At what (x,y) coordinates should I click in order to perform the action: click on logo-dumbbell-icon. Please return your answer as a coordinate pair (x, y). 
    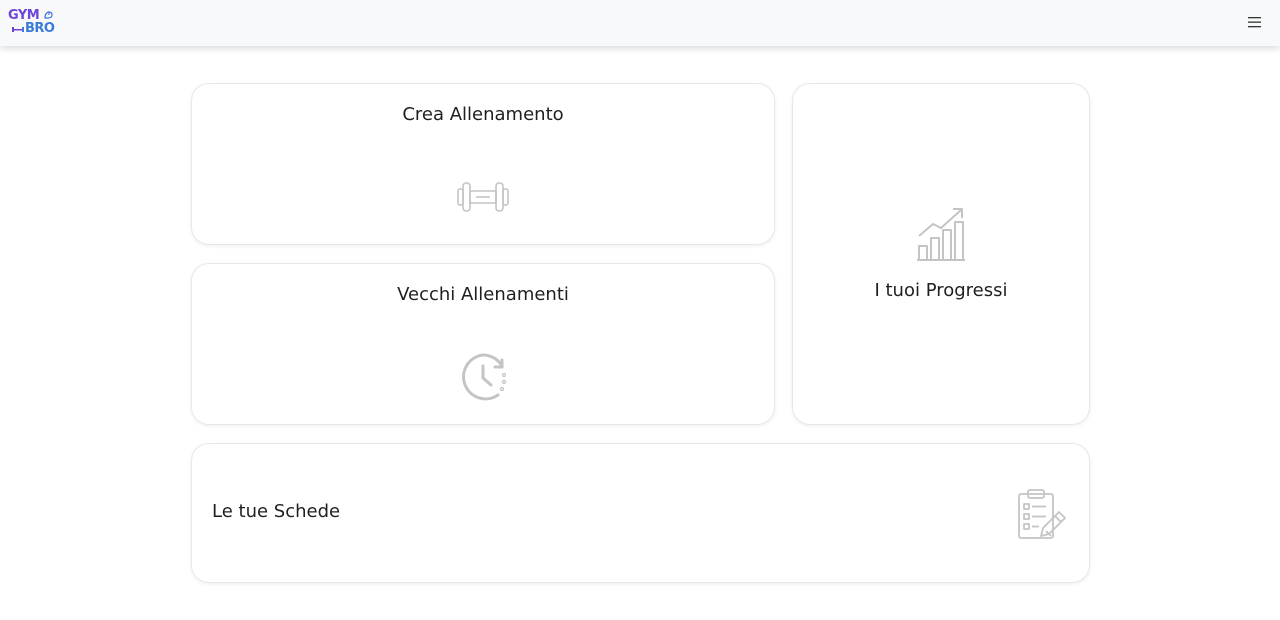
    Looking at the image, I should click on (18, 29).